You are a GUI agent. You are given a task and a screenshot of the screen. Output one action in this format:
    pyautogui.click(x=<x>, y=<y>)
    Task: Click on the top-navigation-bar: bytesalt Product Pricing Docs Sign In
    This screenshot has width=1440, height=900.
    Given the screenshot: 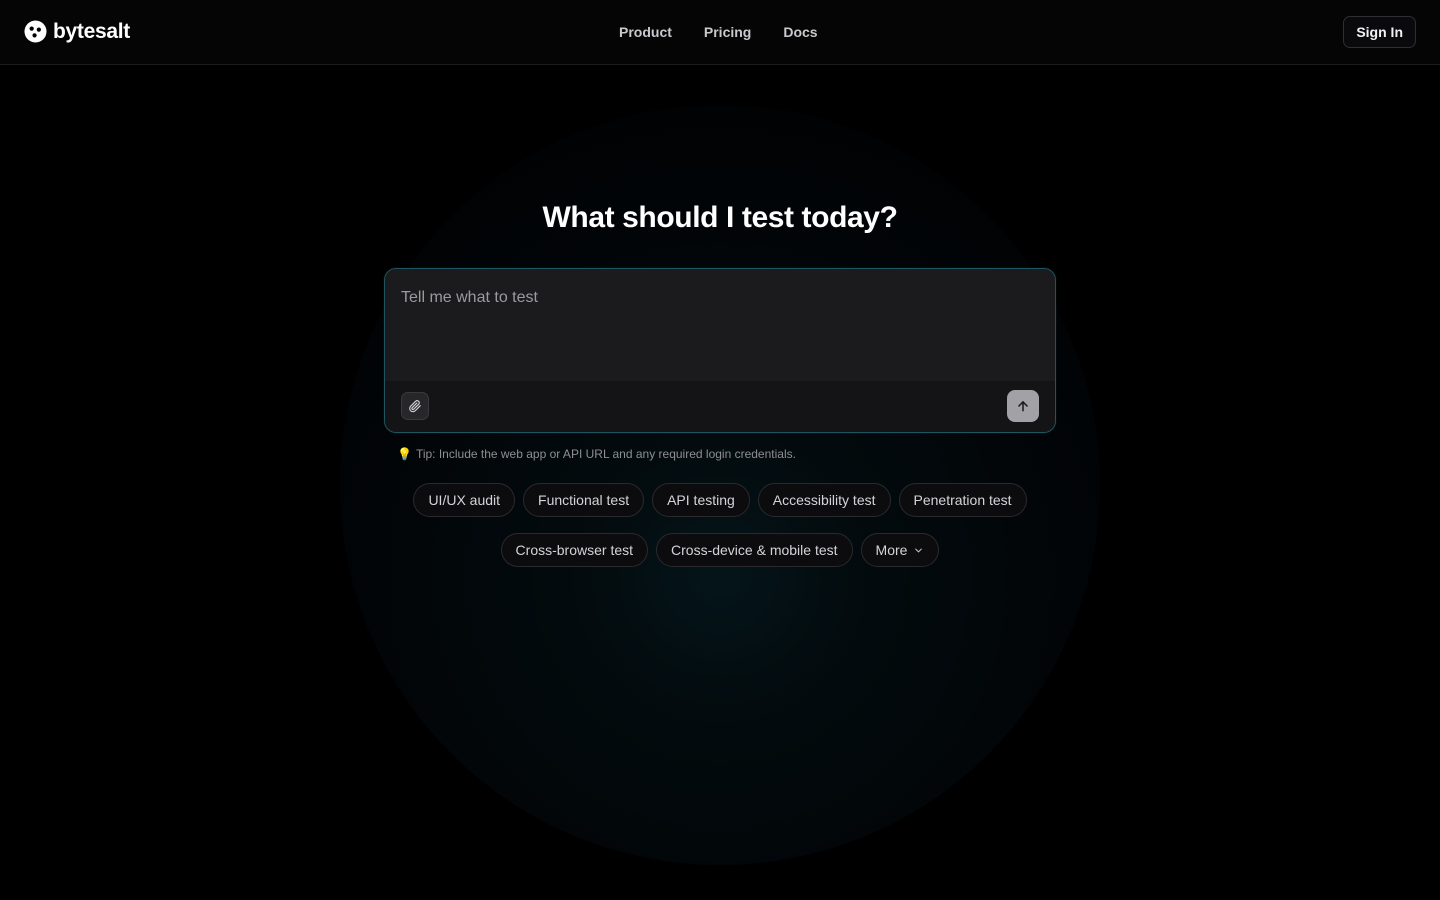 What is the action you would take?
    pyautogui.click(x=720, y=32)
    